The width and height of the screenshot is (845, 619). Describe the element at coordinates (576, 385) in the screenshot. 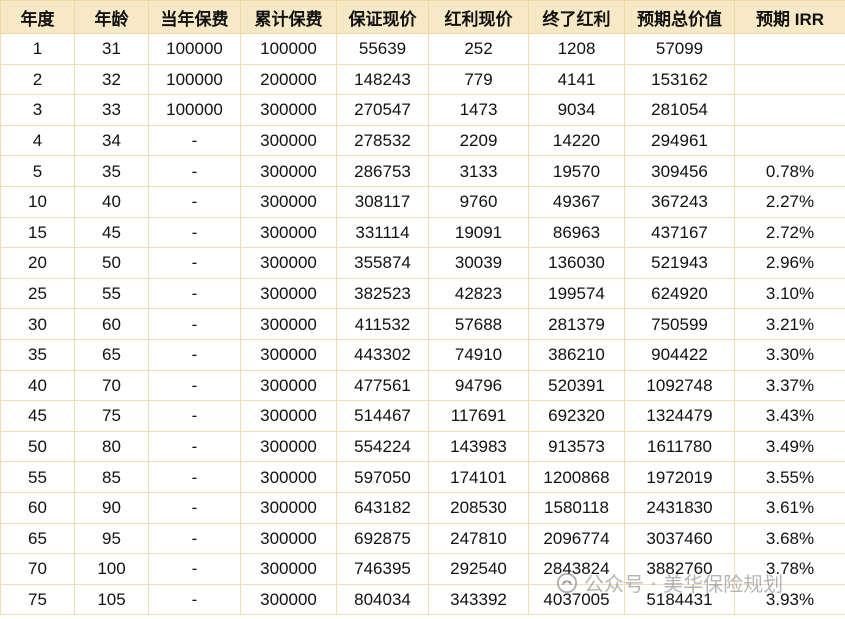

I see `cell-terminal-dividend: 520391` at that location.